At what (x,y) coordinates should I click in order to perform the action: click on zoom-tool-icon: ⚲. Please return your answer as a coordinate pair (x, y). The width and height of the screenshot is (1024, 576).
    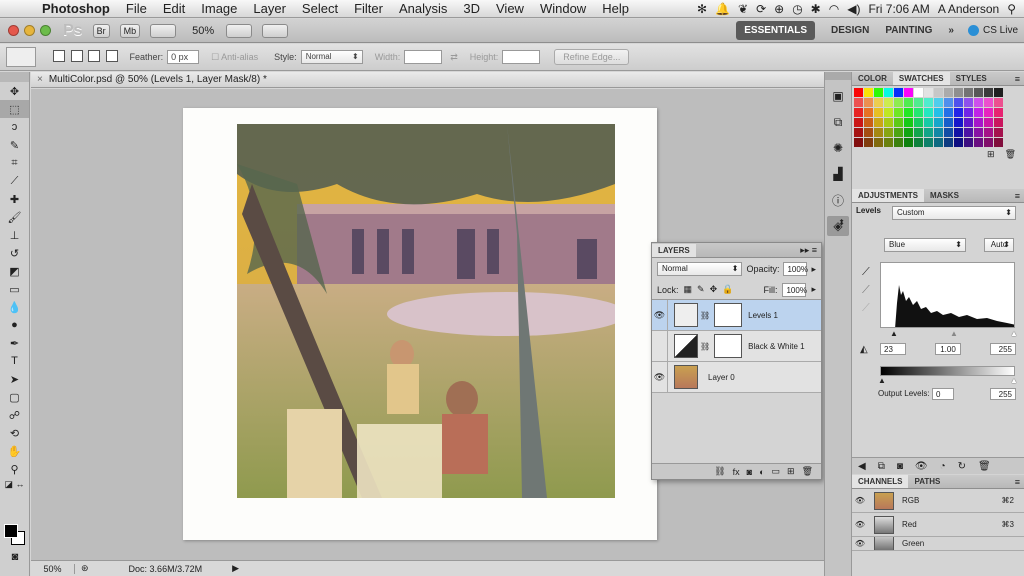
    Looking at the image, I should click on (14, 469).